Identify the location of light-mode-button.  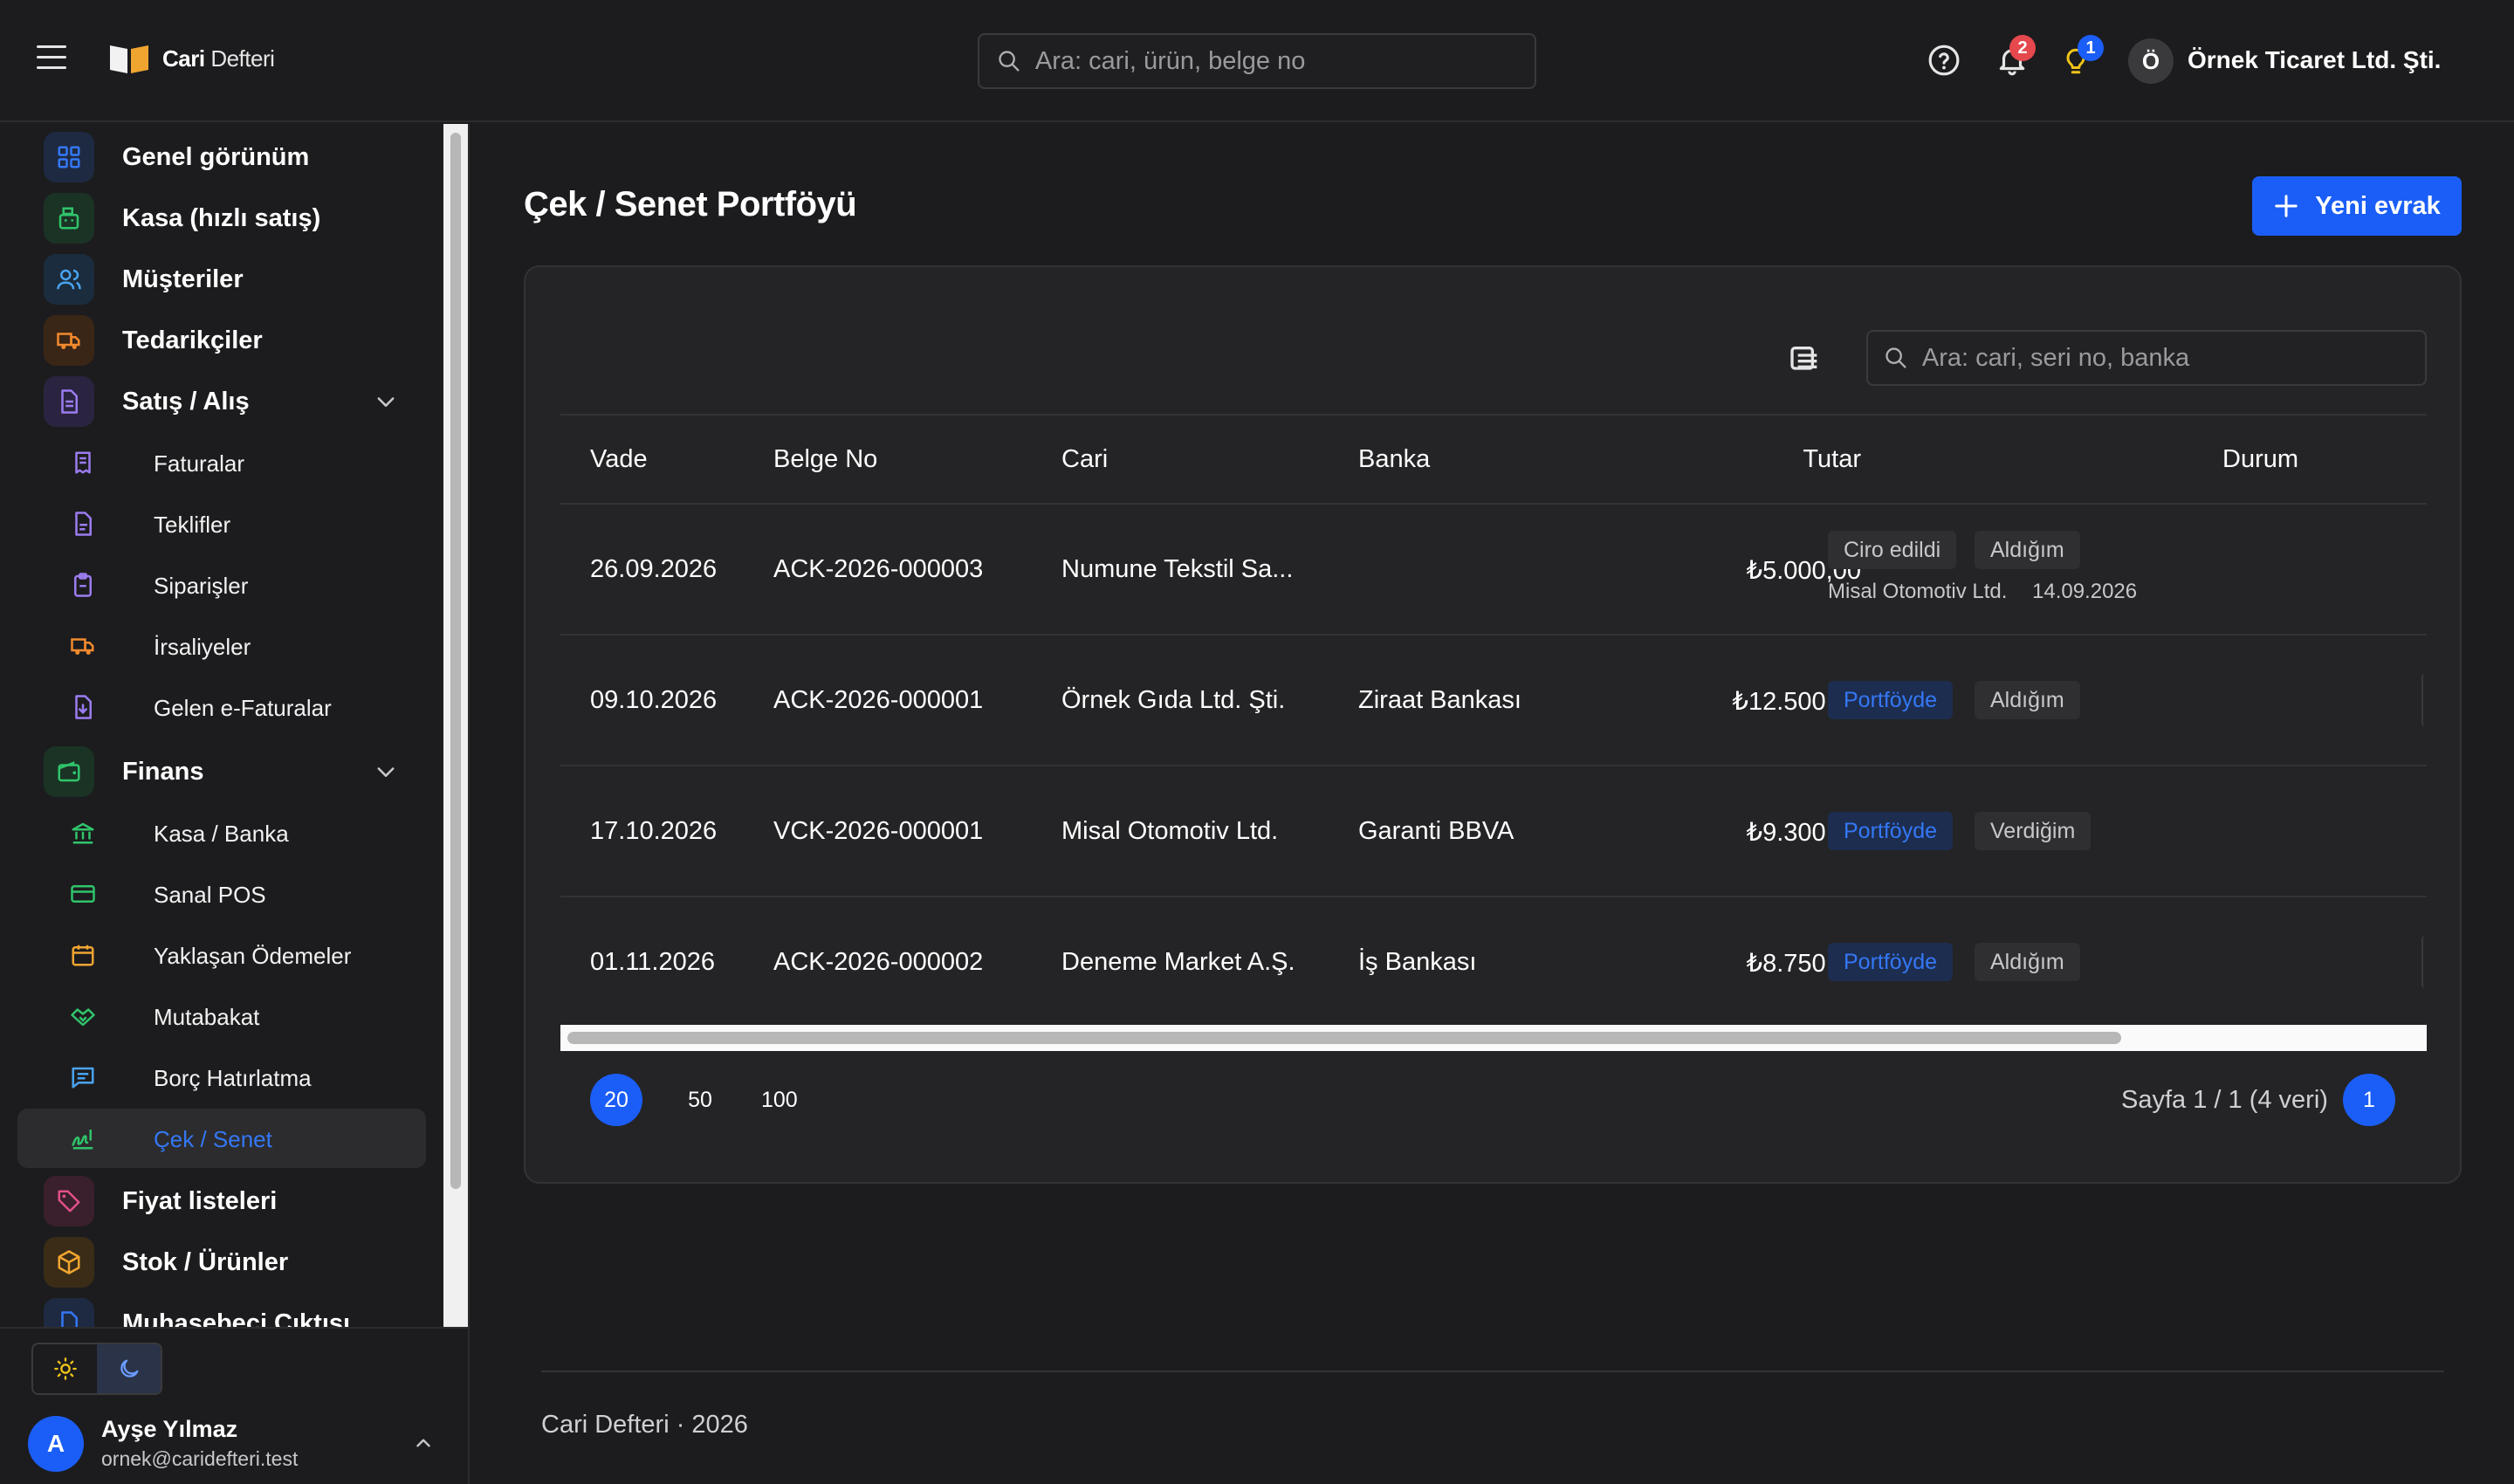
(65, 1368).